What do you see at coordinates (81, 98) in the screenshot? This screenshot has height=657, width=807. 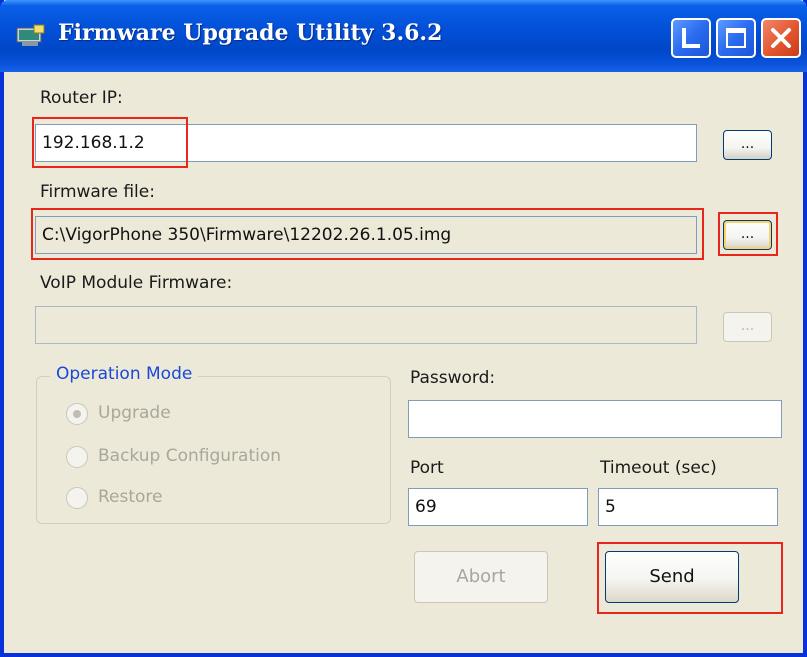 I see `router-ip-label: Router IP:` at bounding box center [81, 98].